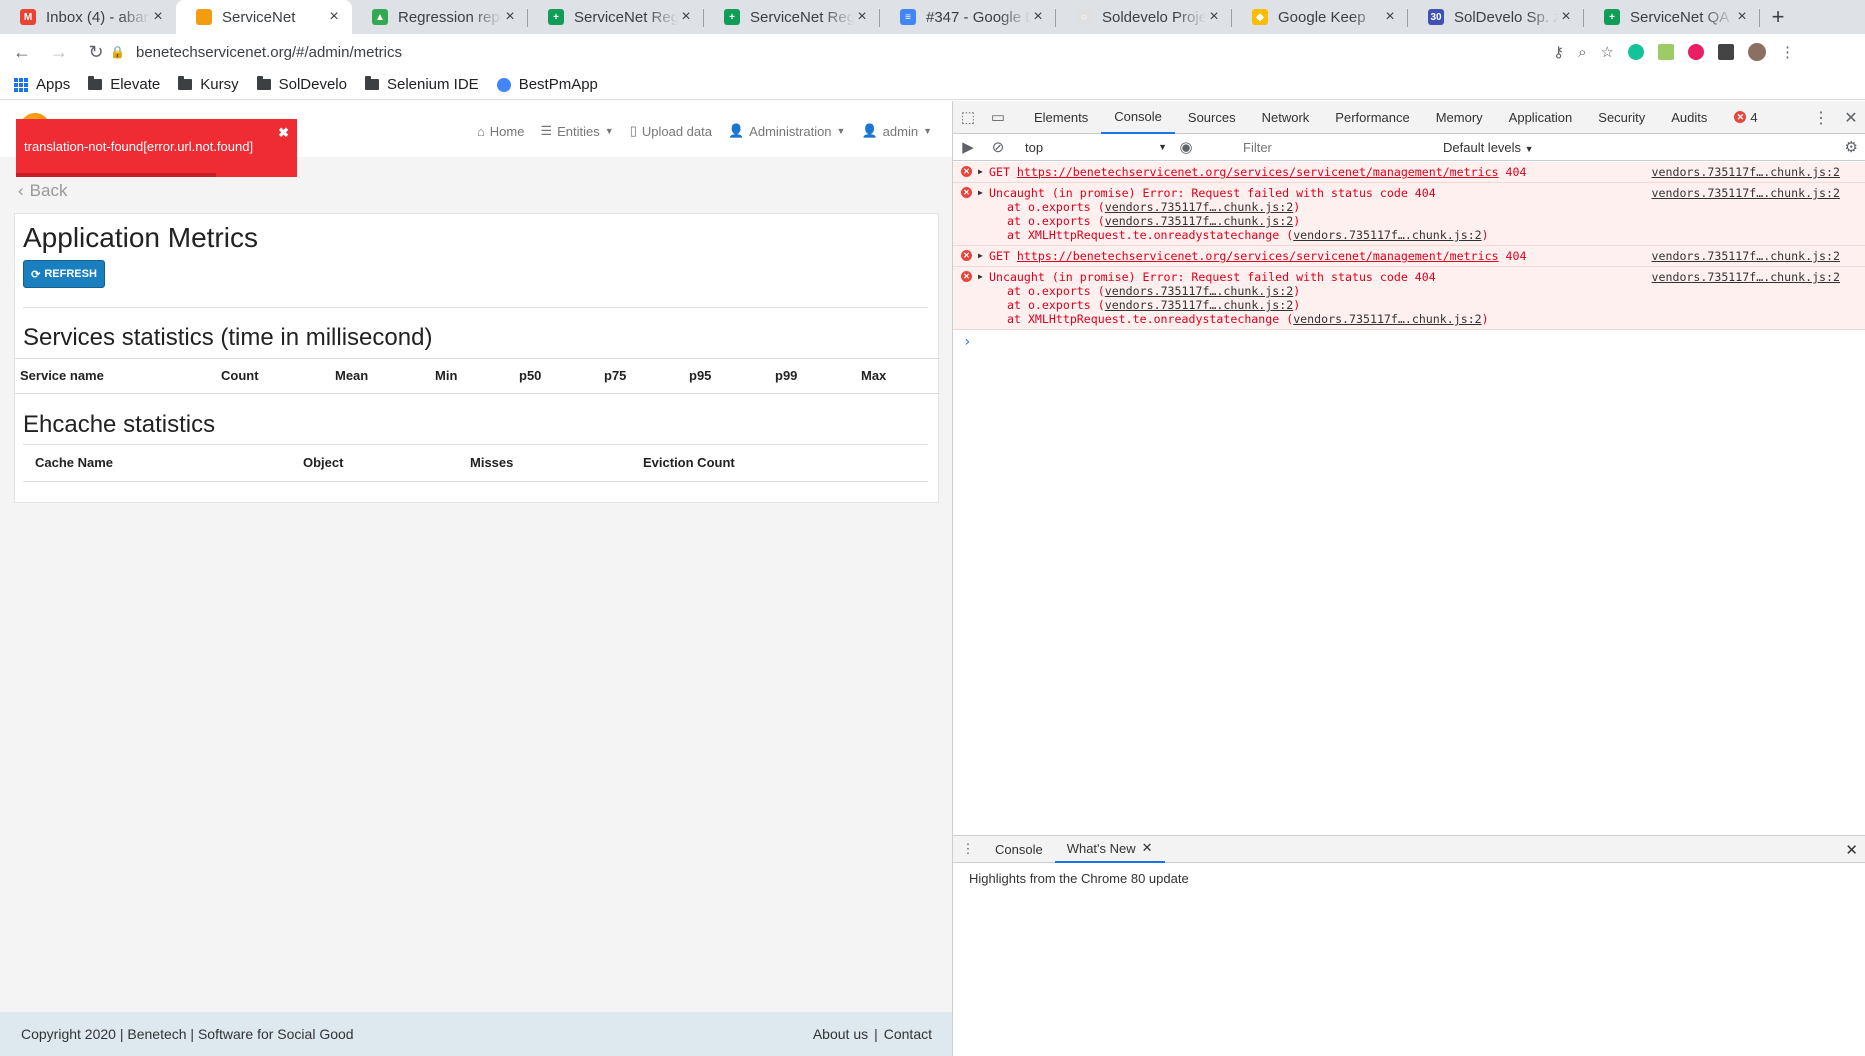  What do you see at coordinates (1212, 117) in the screenshot?
I see `devtools-tab-sources: Sources` at bounding box center [1212, 117].